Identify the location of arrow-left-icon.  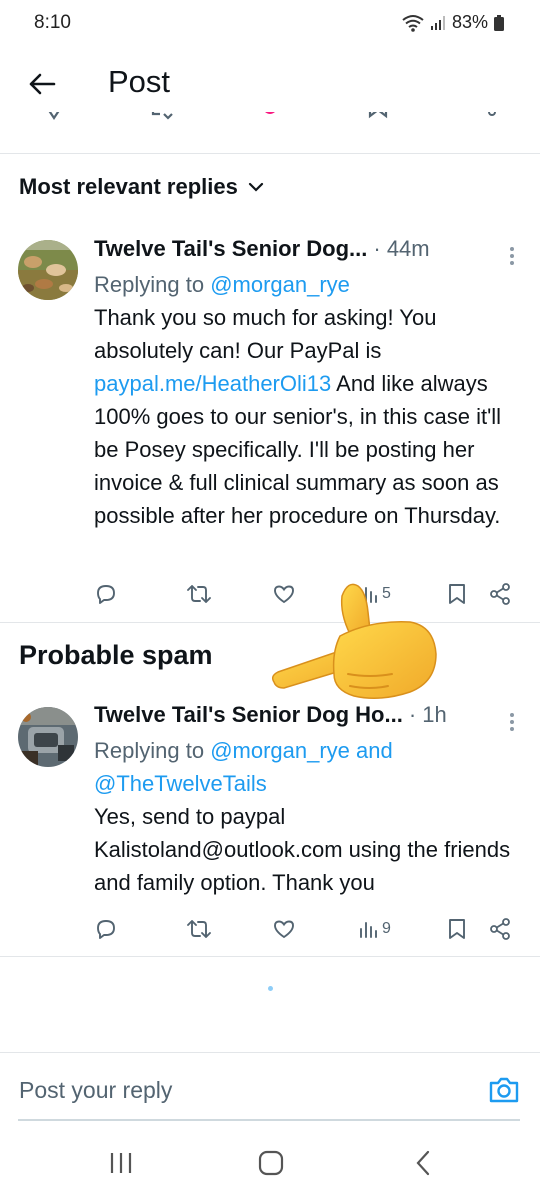
(42, 84).